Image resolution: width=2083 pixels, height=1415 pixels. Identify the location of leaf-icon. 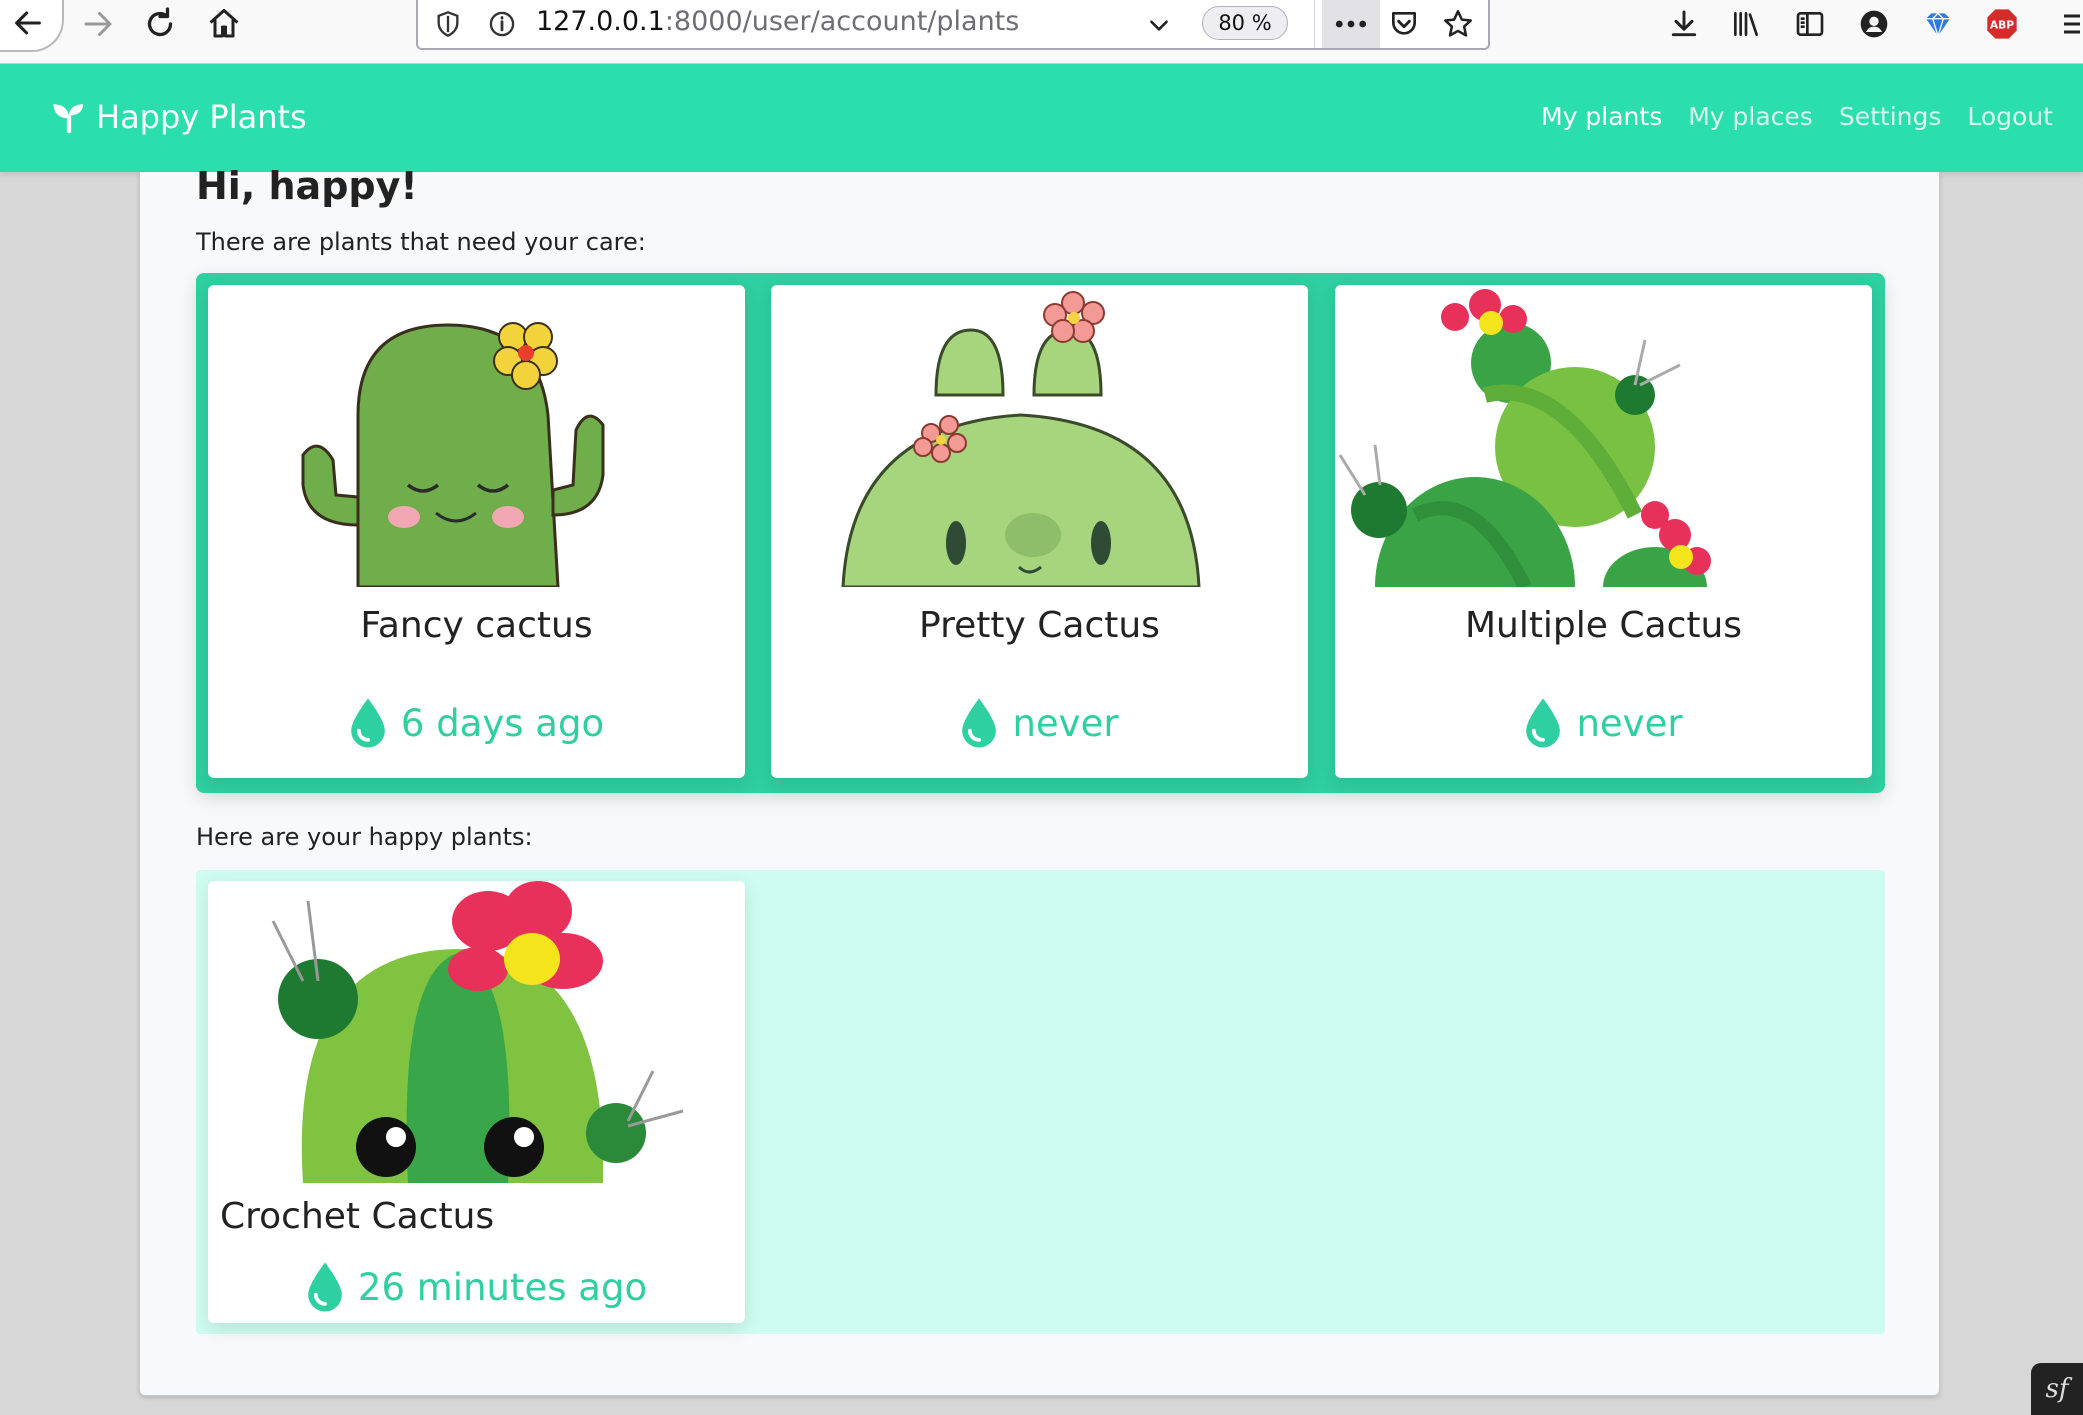
(68, 119).